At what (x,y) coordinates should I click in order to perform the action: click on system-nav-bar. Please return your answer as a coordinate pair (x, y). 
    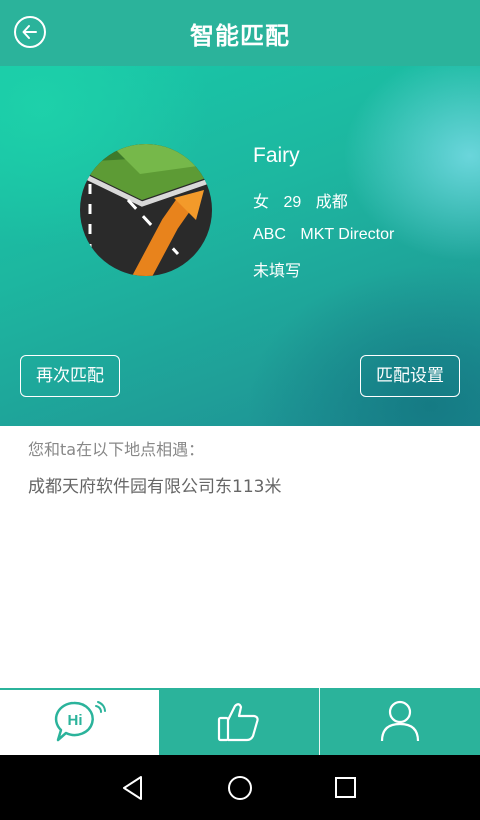
    Looking at the image, I should click on (240, 787).